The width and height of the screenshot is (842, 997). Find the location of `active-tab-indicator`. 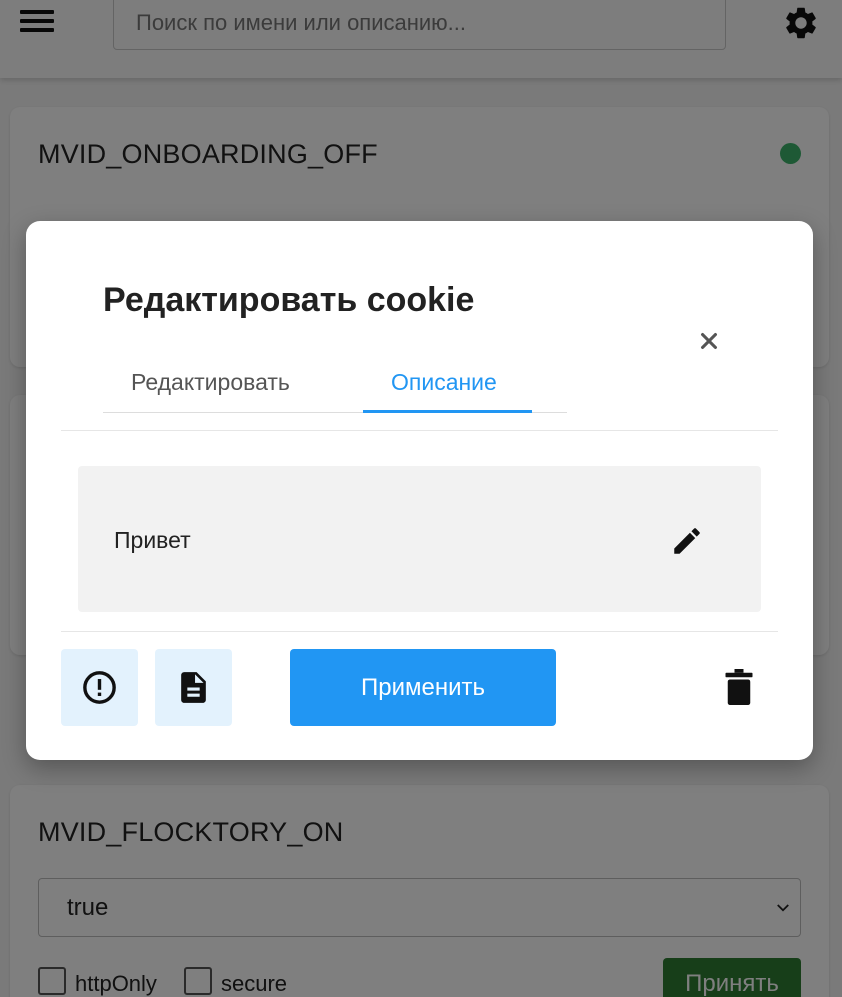

active-tab-indicator is located at coordinates (447, 411).